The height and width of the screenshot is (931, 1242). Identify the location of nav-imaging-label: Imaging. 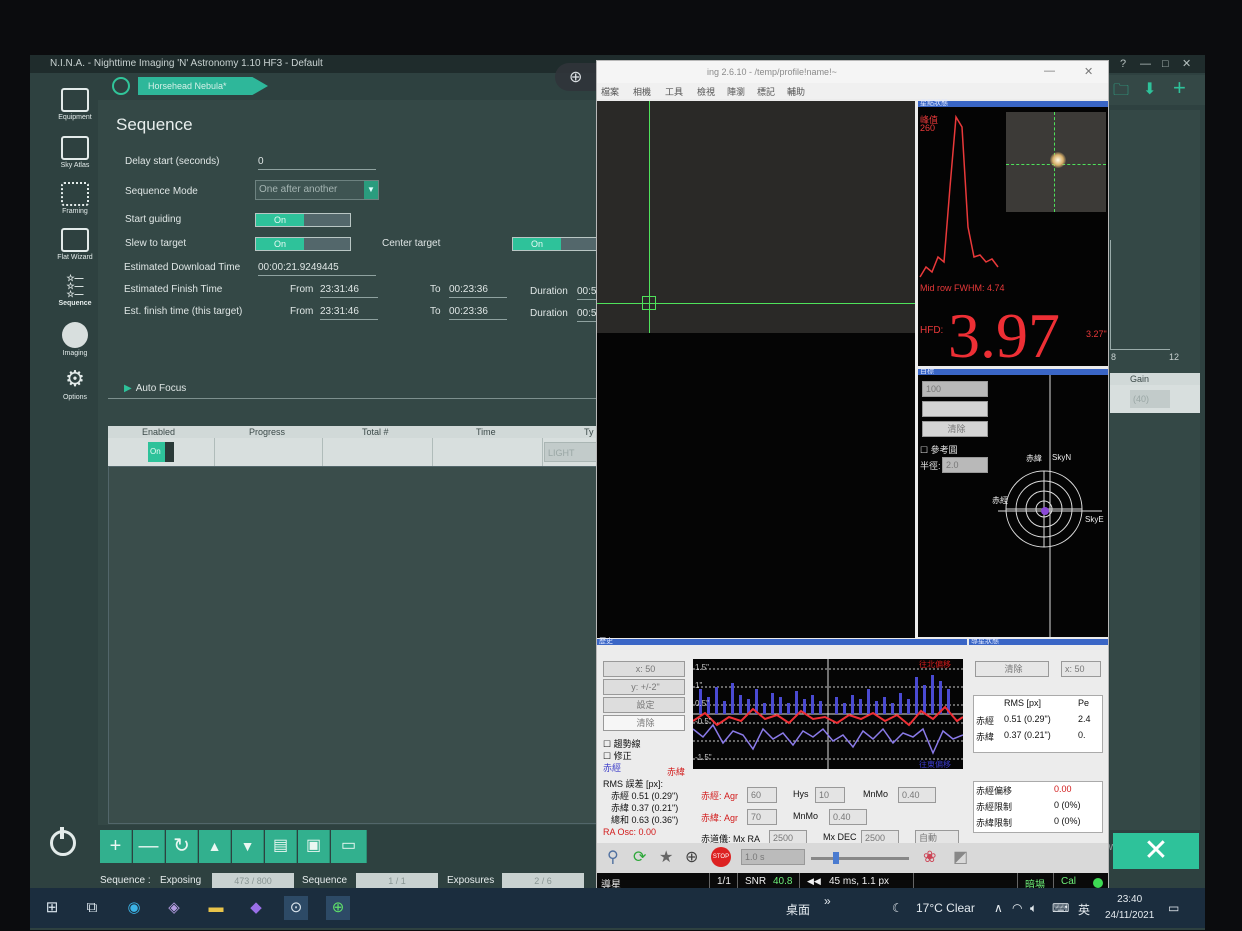
(75, 353).